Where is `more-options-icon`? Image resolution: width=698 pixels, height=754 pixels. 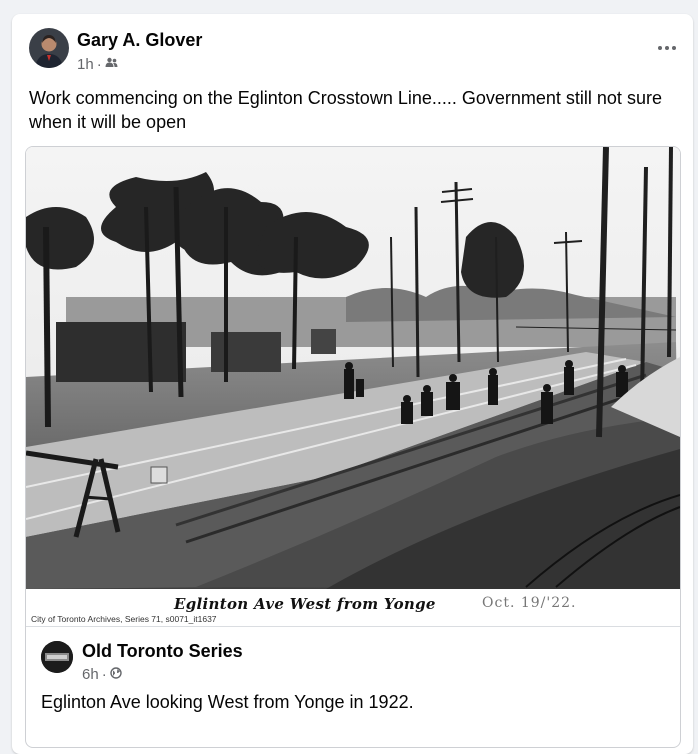 more-options-icon is located at coordinates (667, 48).